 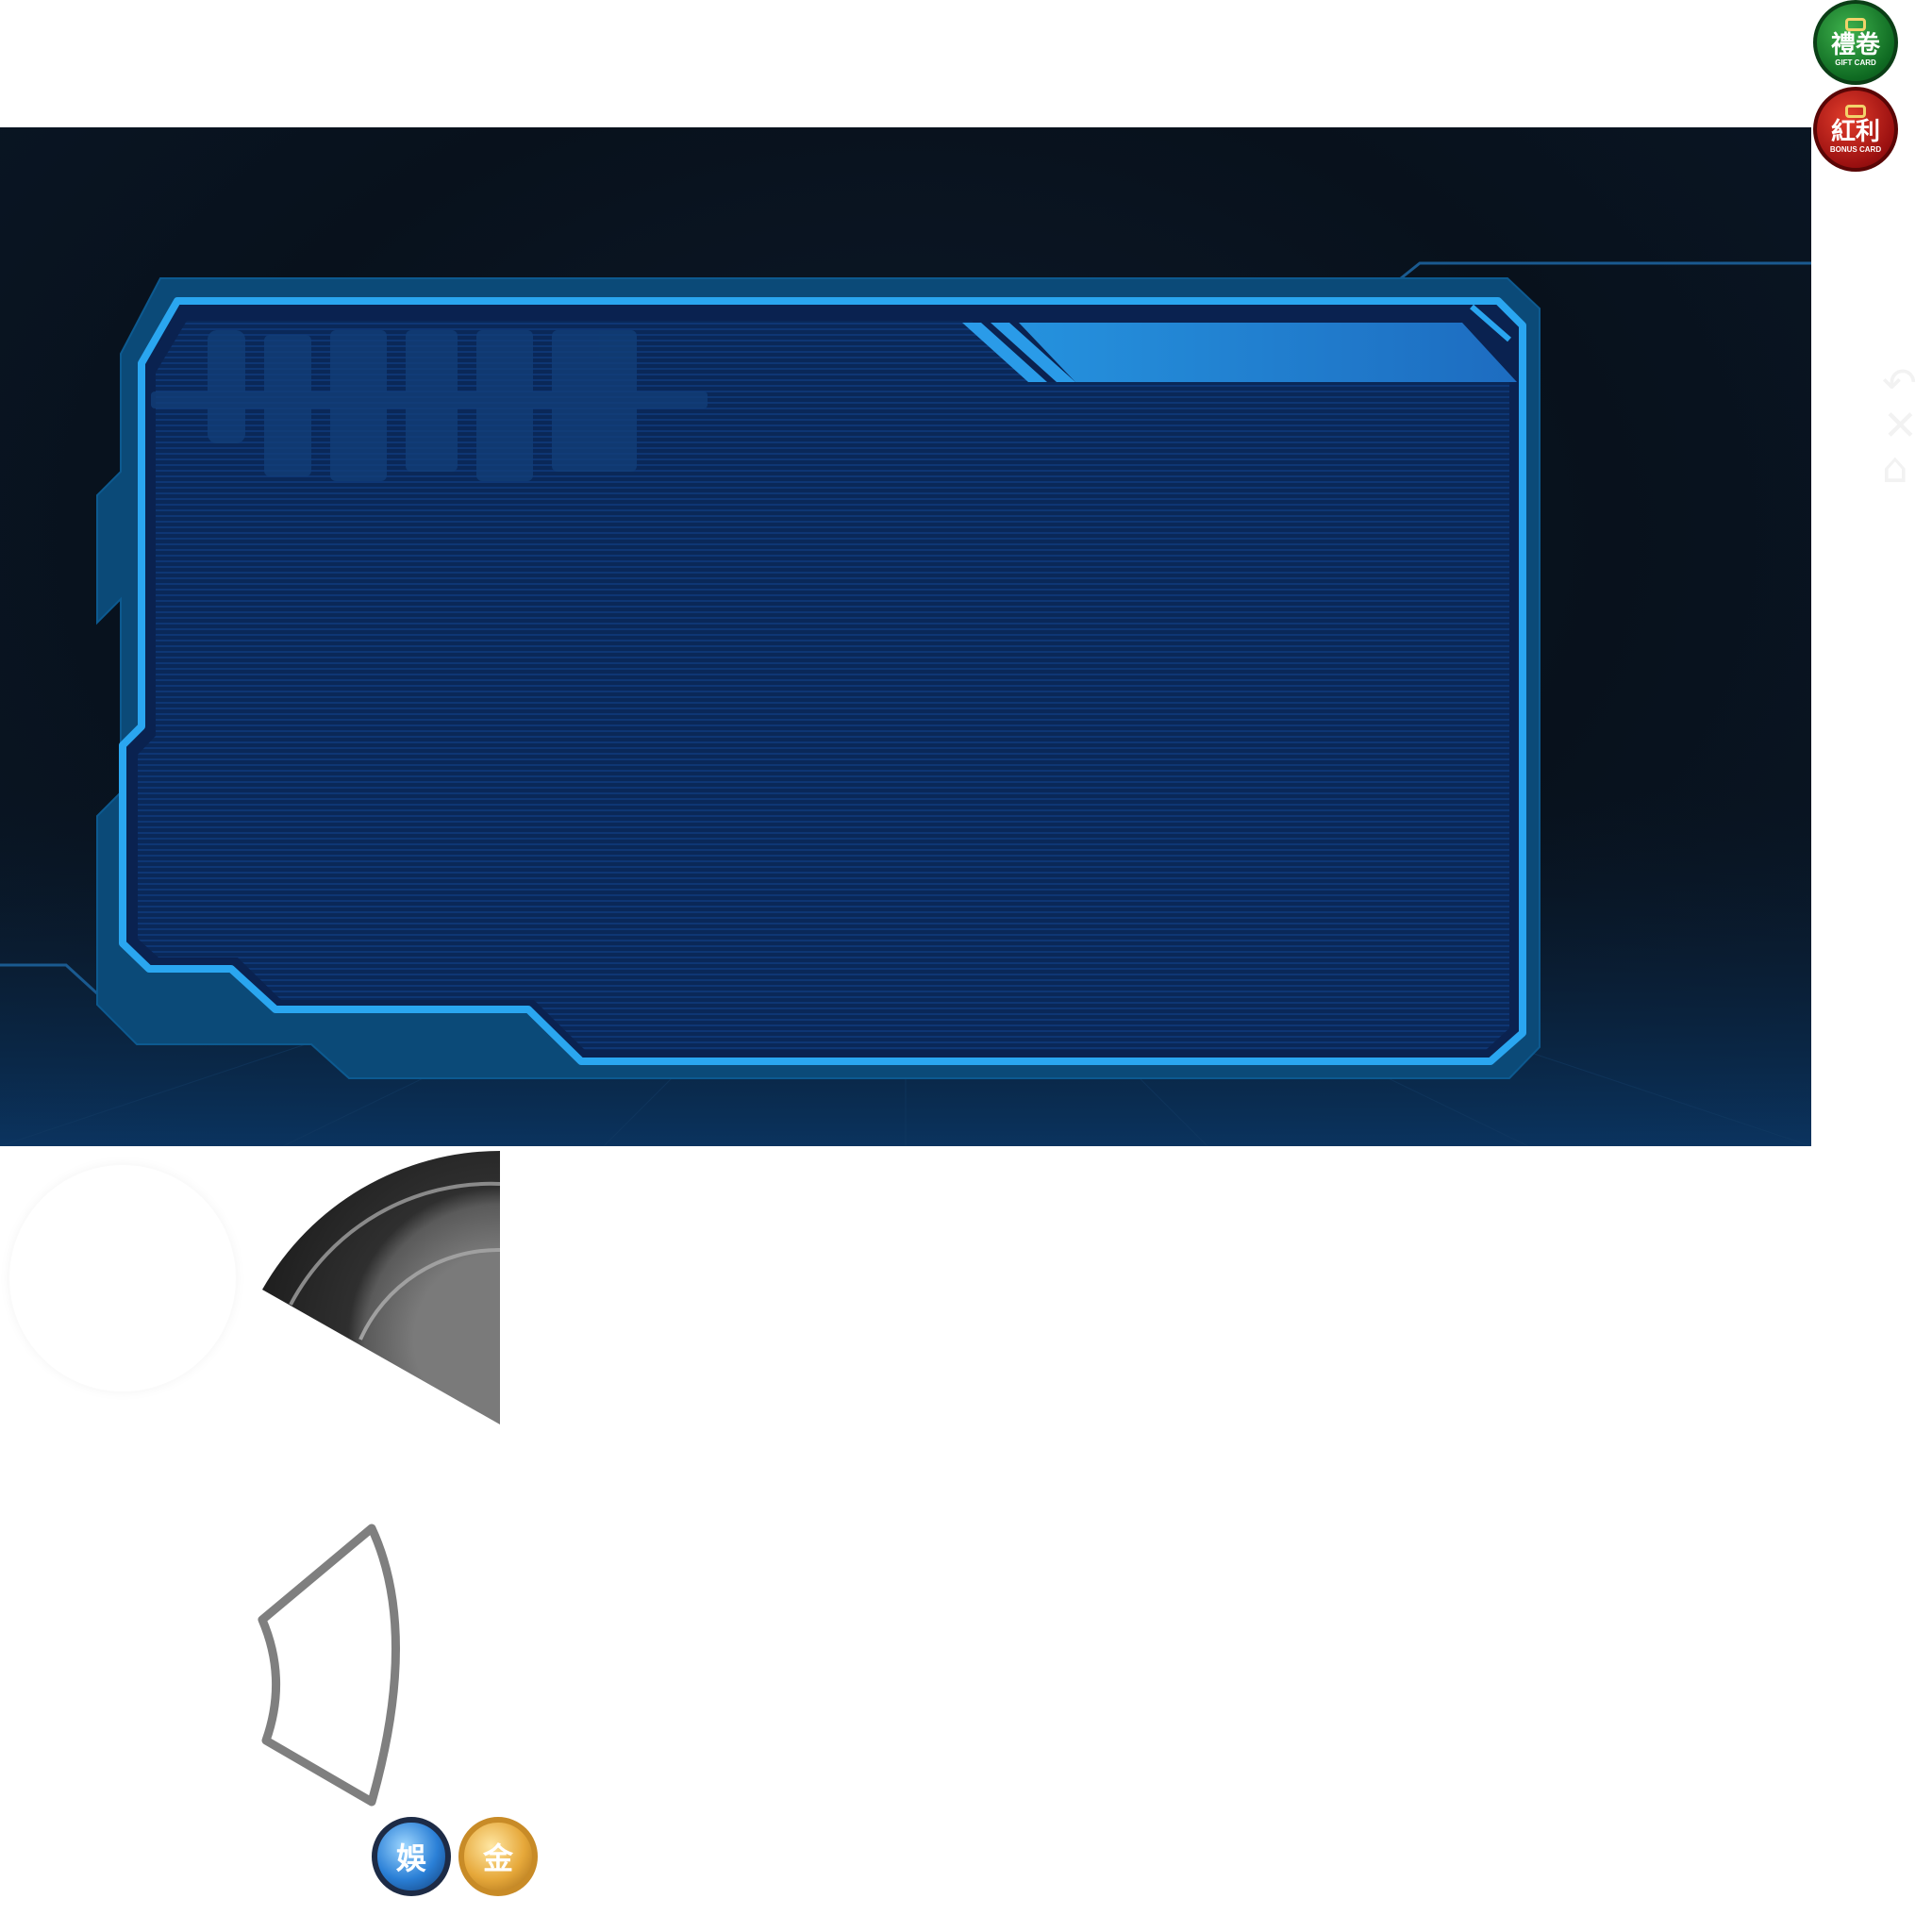 What do you see at coordinates (1856, 62) in the screenshot?
I see `gift-card-subtitle: GIFT CARD` at bounding box center [1856, 62].